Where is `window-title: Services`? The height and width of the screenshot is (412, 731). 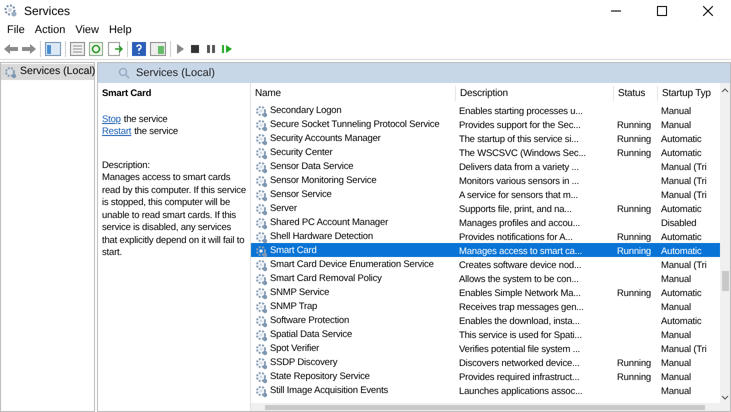
window-title: Services is located at coordinates (47, 11).